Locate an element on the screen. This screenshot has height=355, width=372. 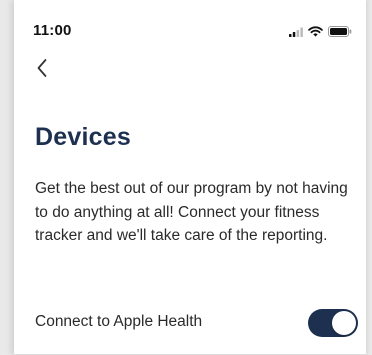
wifi-icon is located at coordinates (315, 33).